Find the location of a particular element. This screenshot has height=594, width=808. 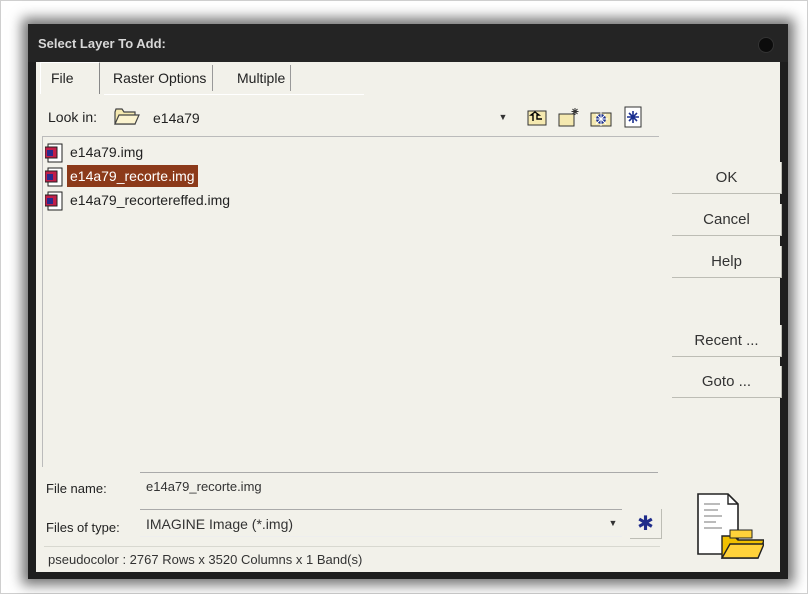

tab-raster-options: Raster Options is located at coordinates (160, 78).